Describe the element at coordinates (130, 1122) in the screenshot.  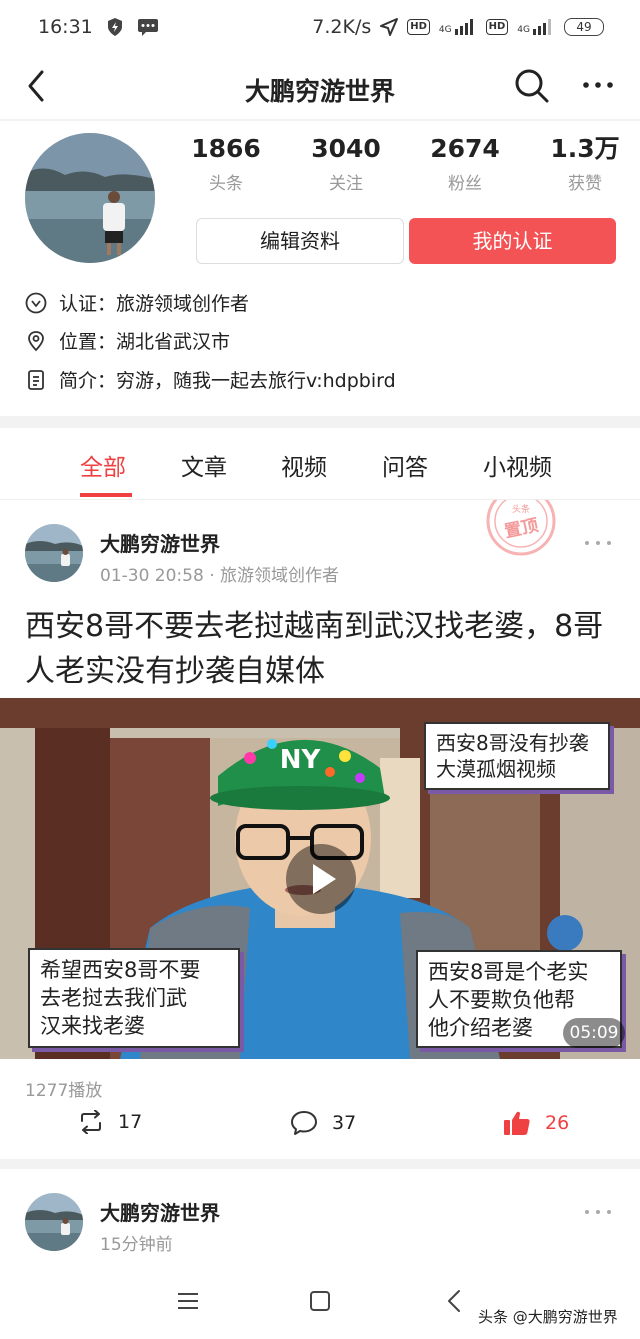
I see `share-count: 17` at that location.